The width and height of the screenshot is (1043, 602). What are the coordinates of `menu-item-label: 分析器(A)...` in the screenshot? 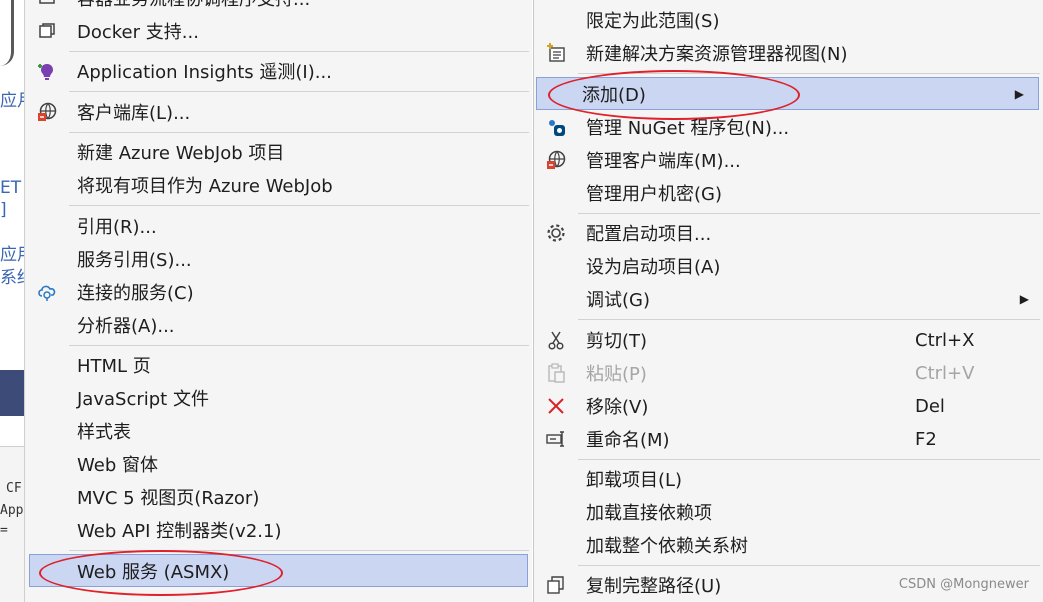 It's located at (126, 326).